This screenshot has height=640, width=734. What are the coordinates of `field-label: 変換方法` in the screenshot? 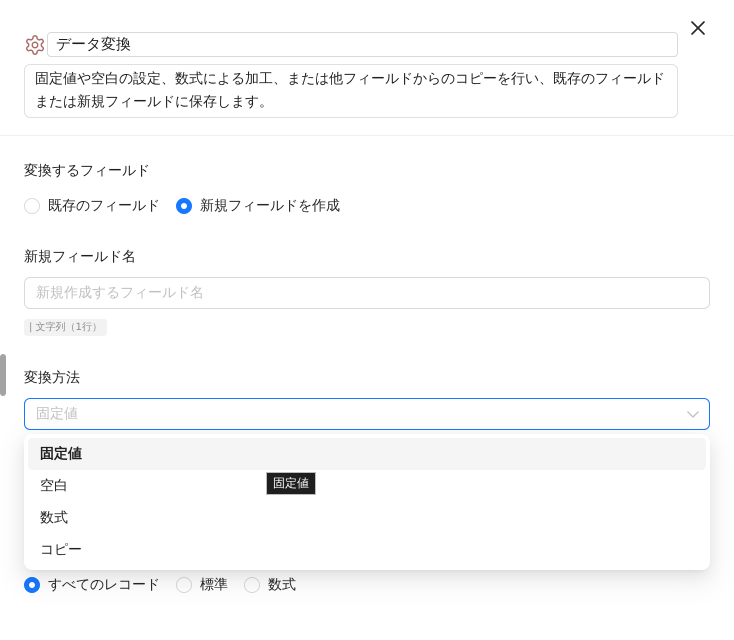 It's located at (52, 378).